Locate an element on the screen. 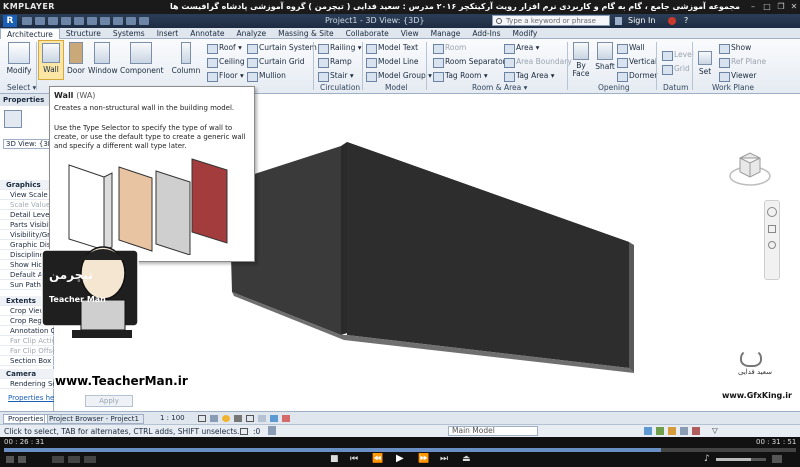 This screenshot has width=800, height=467. set-button: Set is located at coordinates (705, 63).